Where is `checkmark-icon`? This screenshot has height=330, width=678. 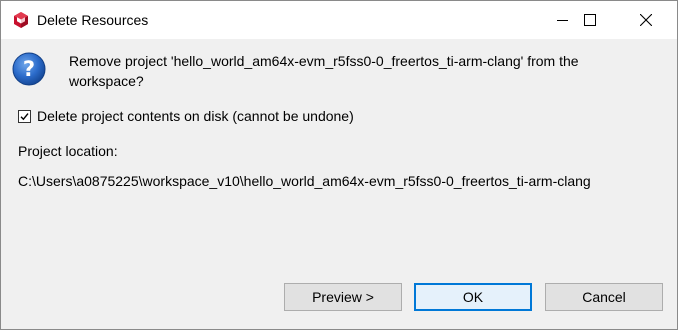
checkmark-icon is located at coordinates (24, 116).